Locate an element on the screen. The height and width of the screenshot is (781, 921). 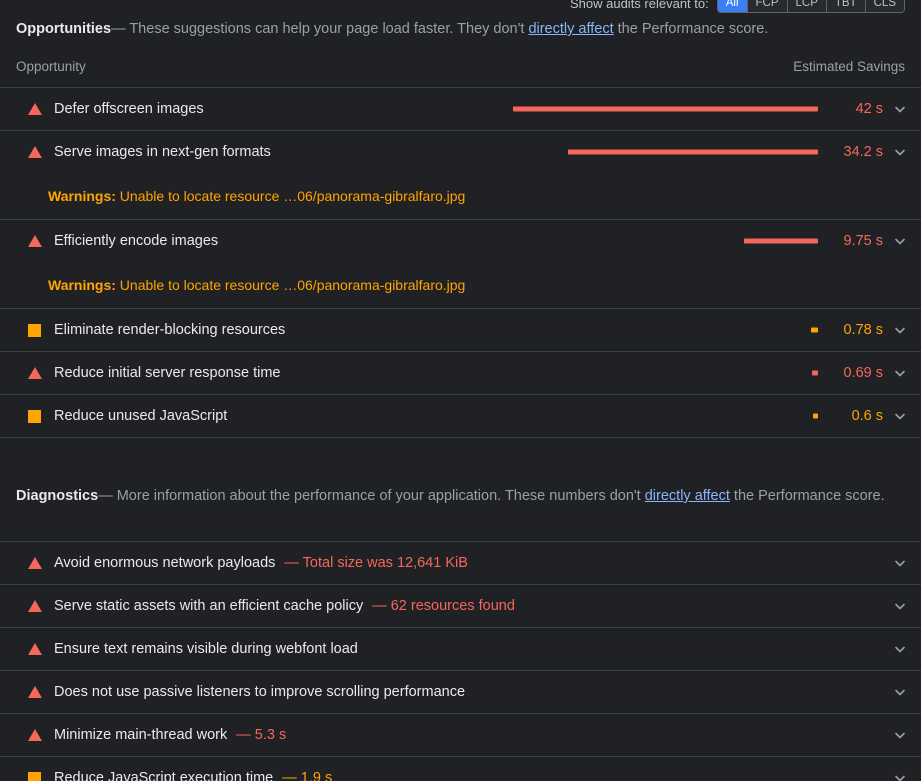
opportunity-title: Reduce unused JavaScript is located at coordinates (141, 416).